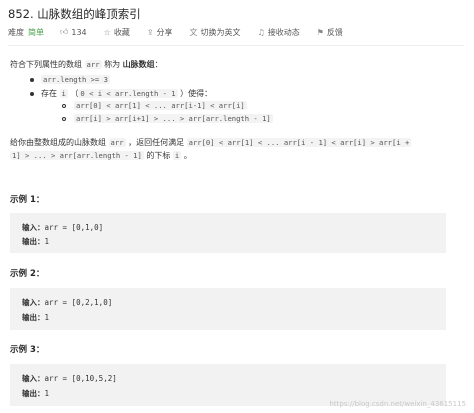 The width and height of the screenshot is (474, 413). Describe the element at coordinates (121, 32) in the screenshot. I see `favorite-label: 收藏` at that location.